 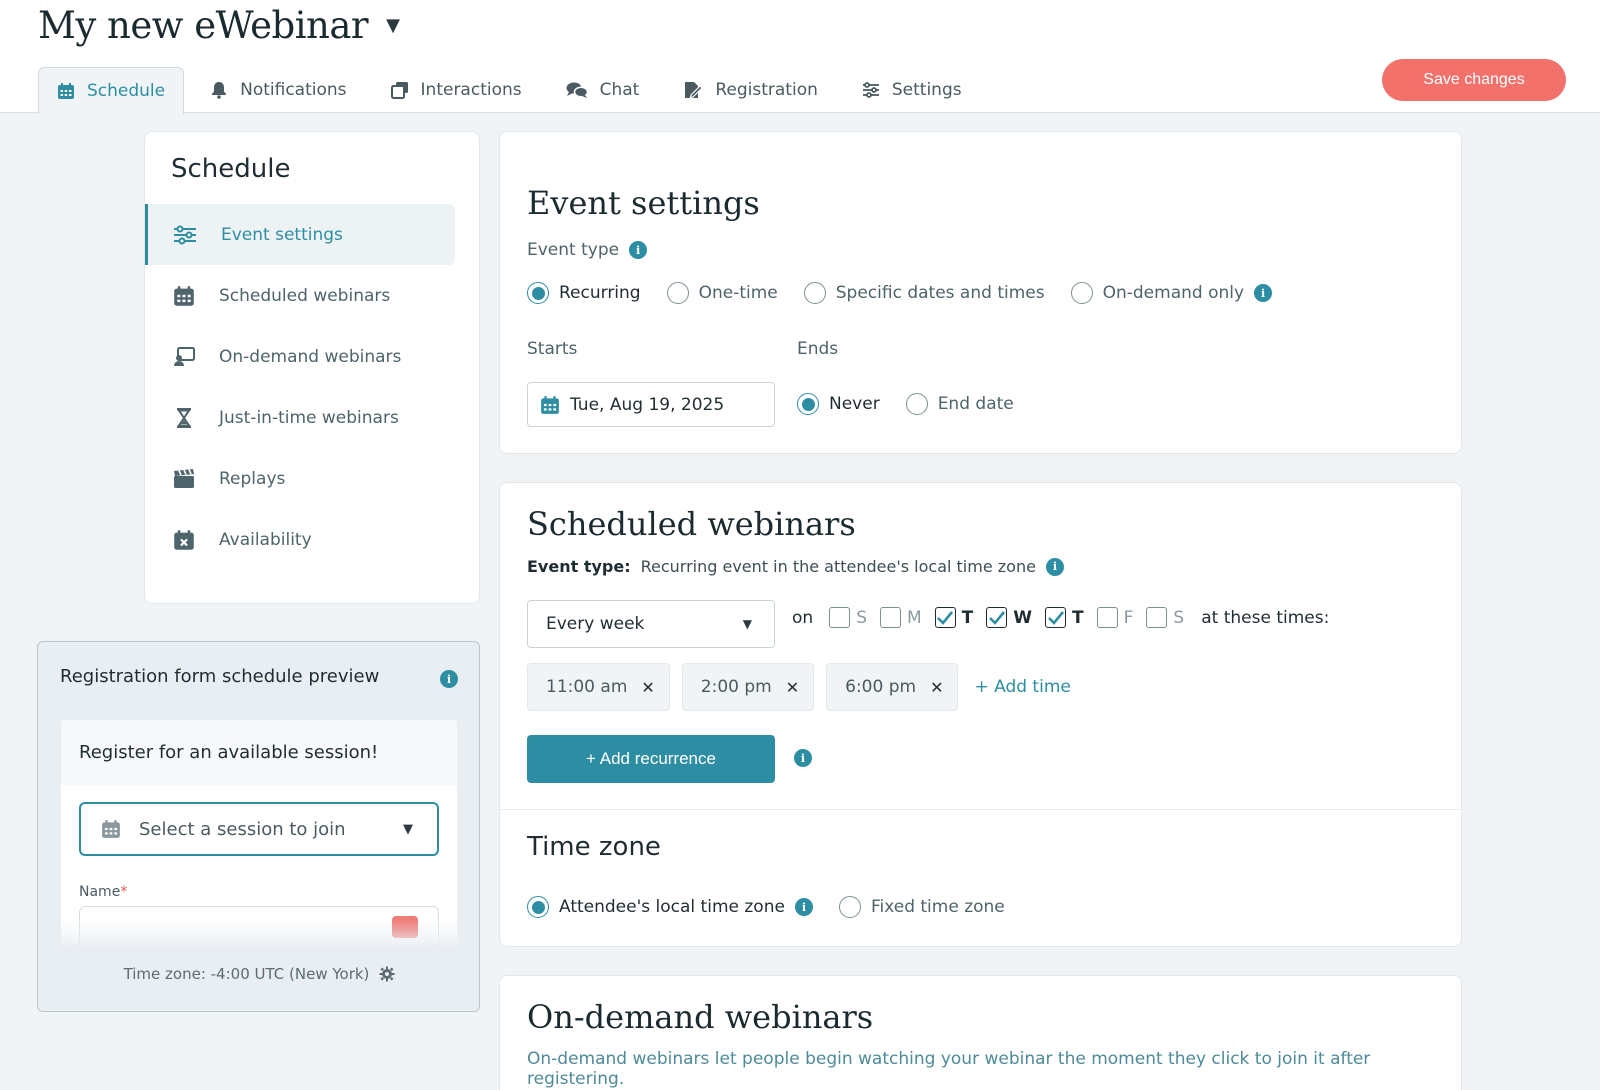 What do you see at coordinates (651, 759) in the screenshot?
I see `add-recurrence-button: + Add recurrence` at bounding box center [651, 759].